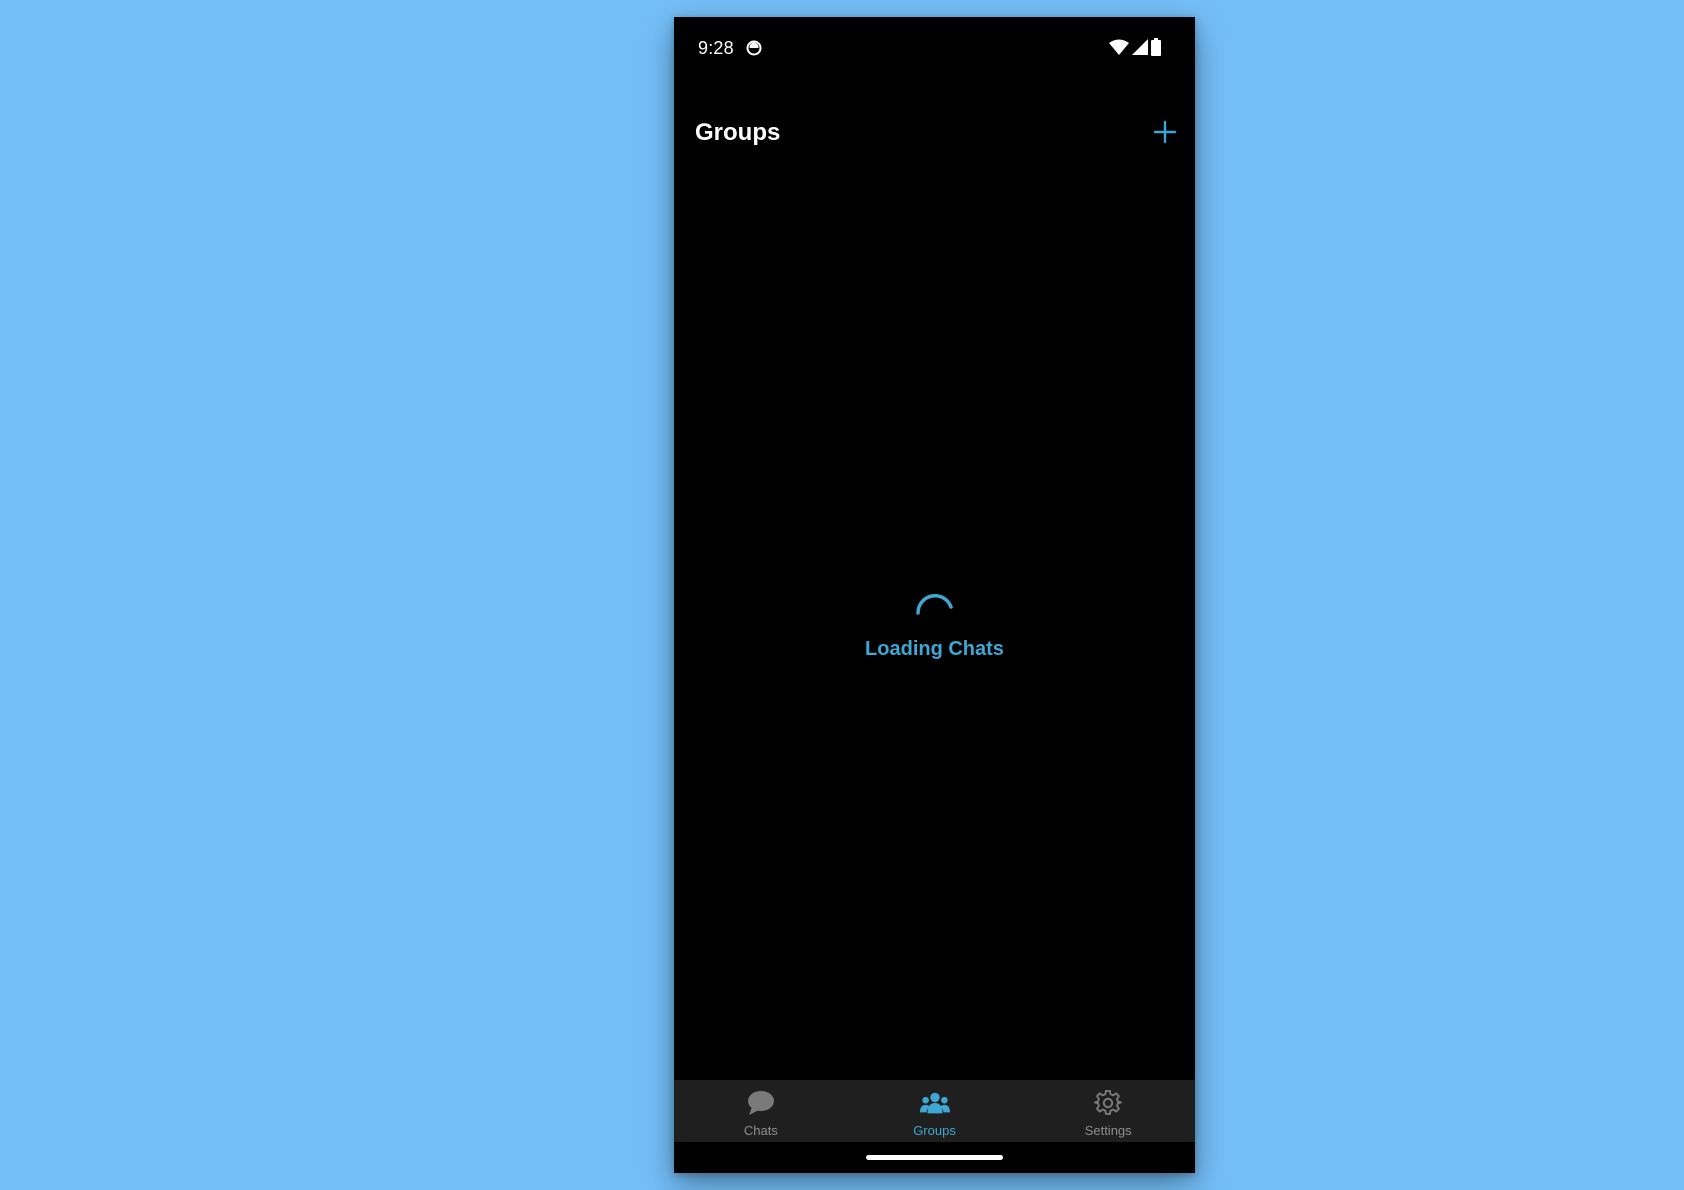 The width and height of the screenshot is (1684, 1190). I want to click on add-group-button, so click(1165, 132).